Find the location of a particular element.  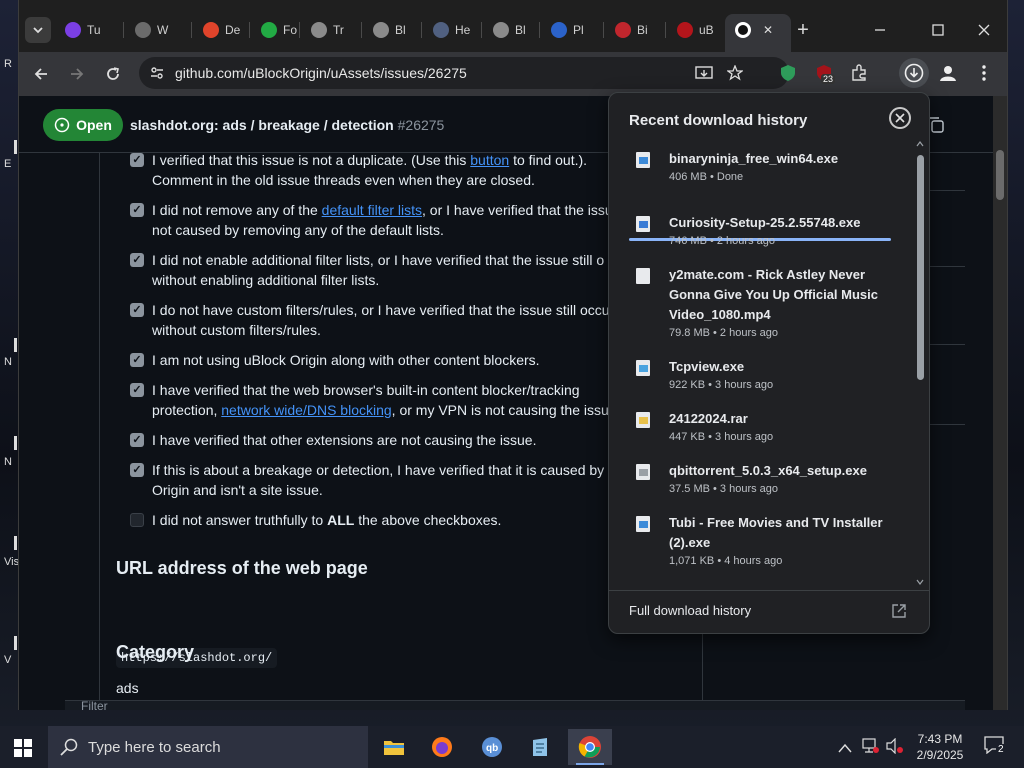

open-external-icon is located at coordinates (899, 611).